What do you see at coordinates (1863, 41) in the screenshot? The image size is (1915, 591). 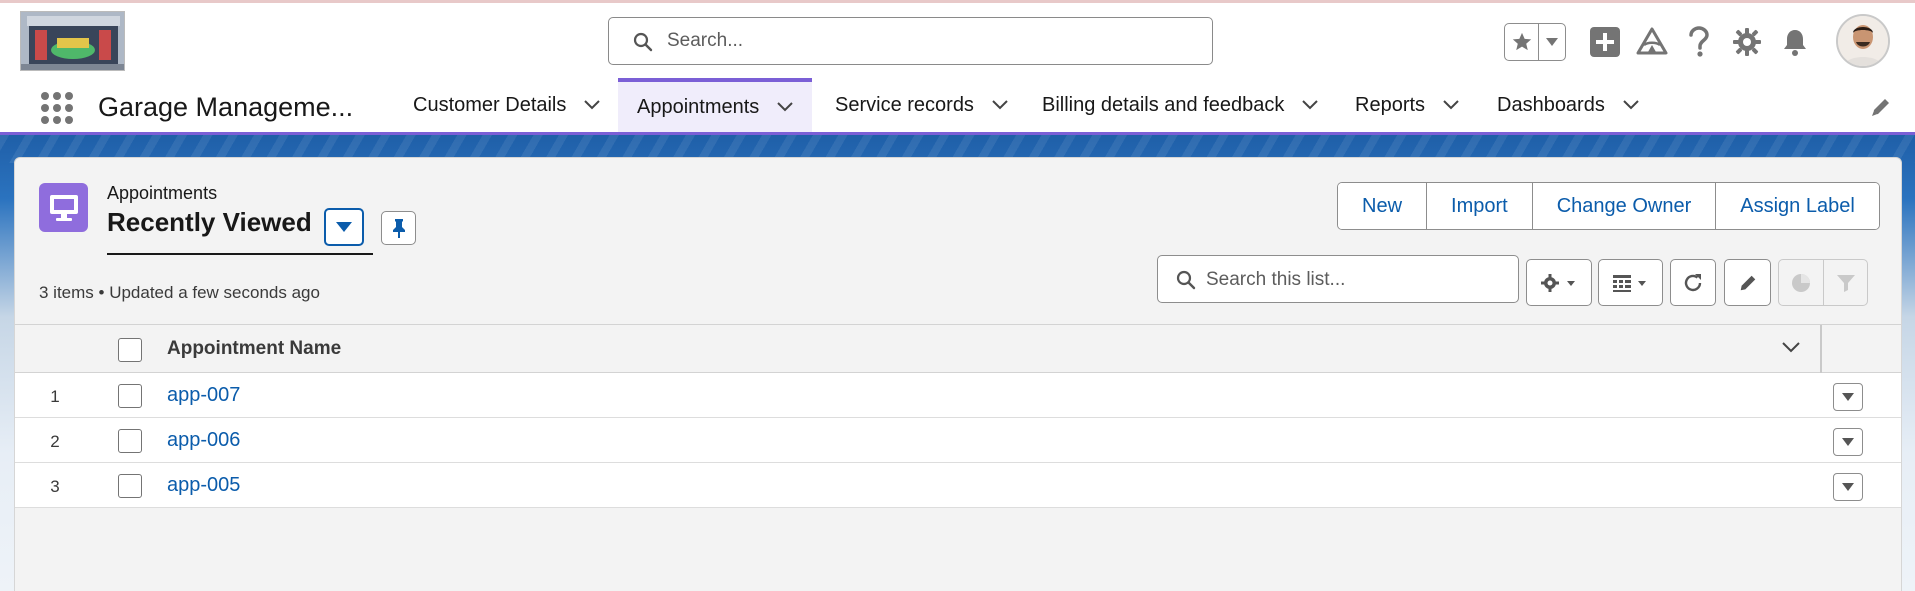 I see `user-avatar` at bounding box center [1863, 41].